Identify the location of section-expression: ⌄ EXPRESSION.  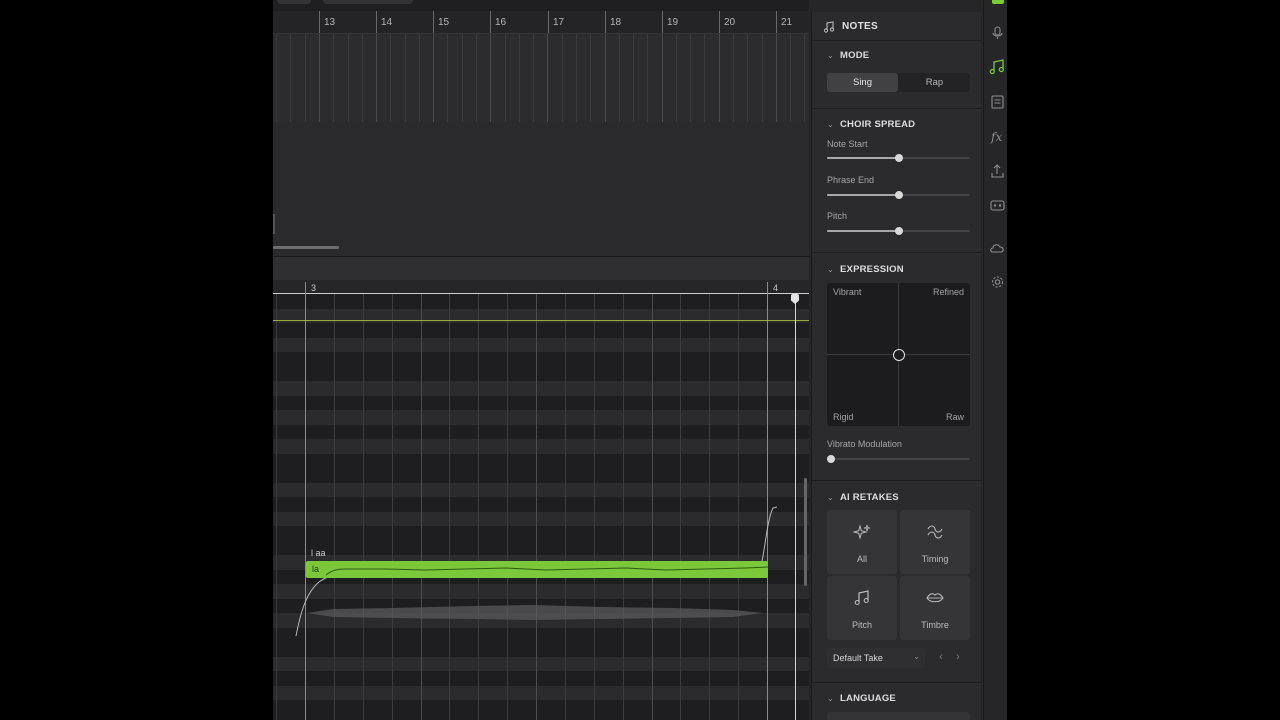
(897, 270).